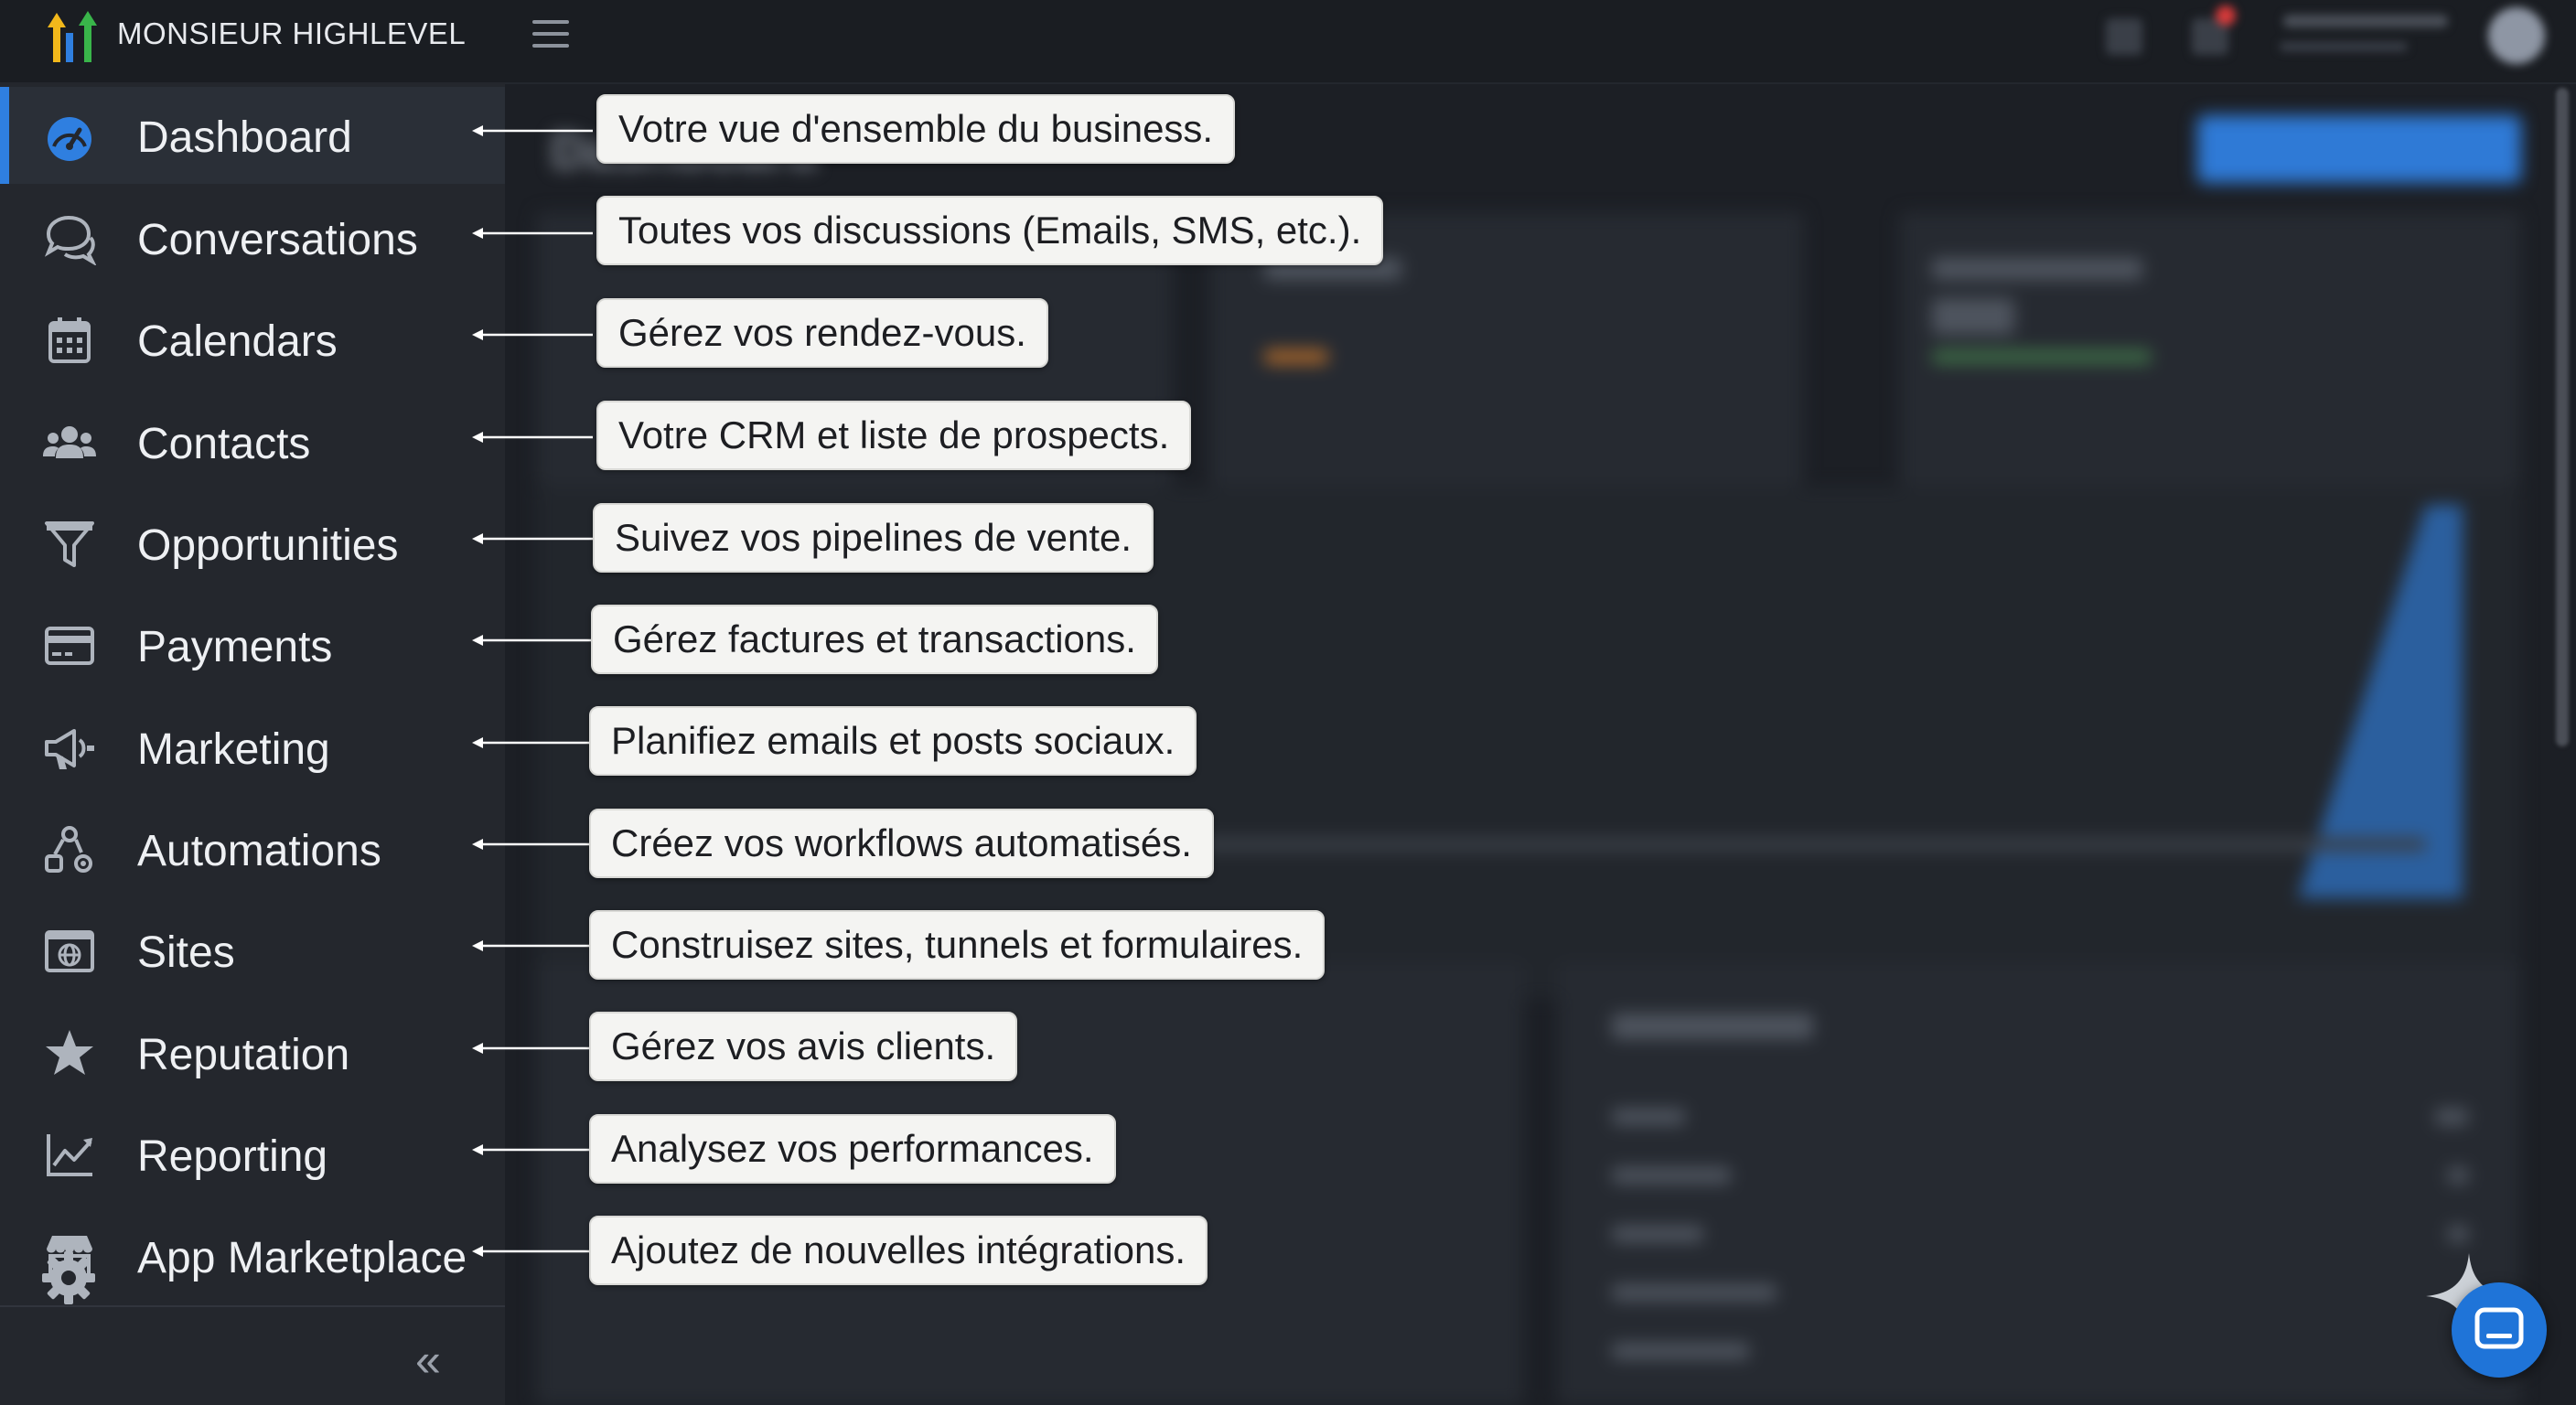 This screenshot has width=2576, height=1405. What do you see at coordinates (70, 136) in the screenshot?
I see `dashboard-gauge-icon` at bounding box center [70, 136].